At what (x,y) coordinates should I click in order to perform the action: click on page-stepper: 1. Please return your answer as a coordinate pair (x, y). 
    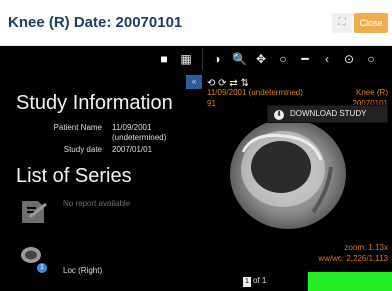
    Looking at the image, I should click on (247, 282).